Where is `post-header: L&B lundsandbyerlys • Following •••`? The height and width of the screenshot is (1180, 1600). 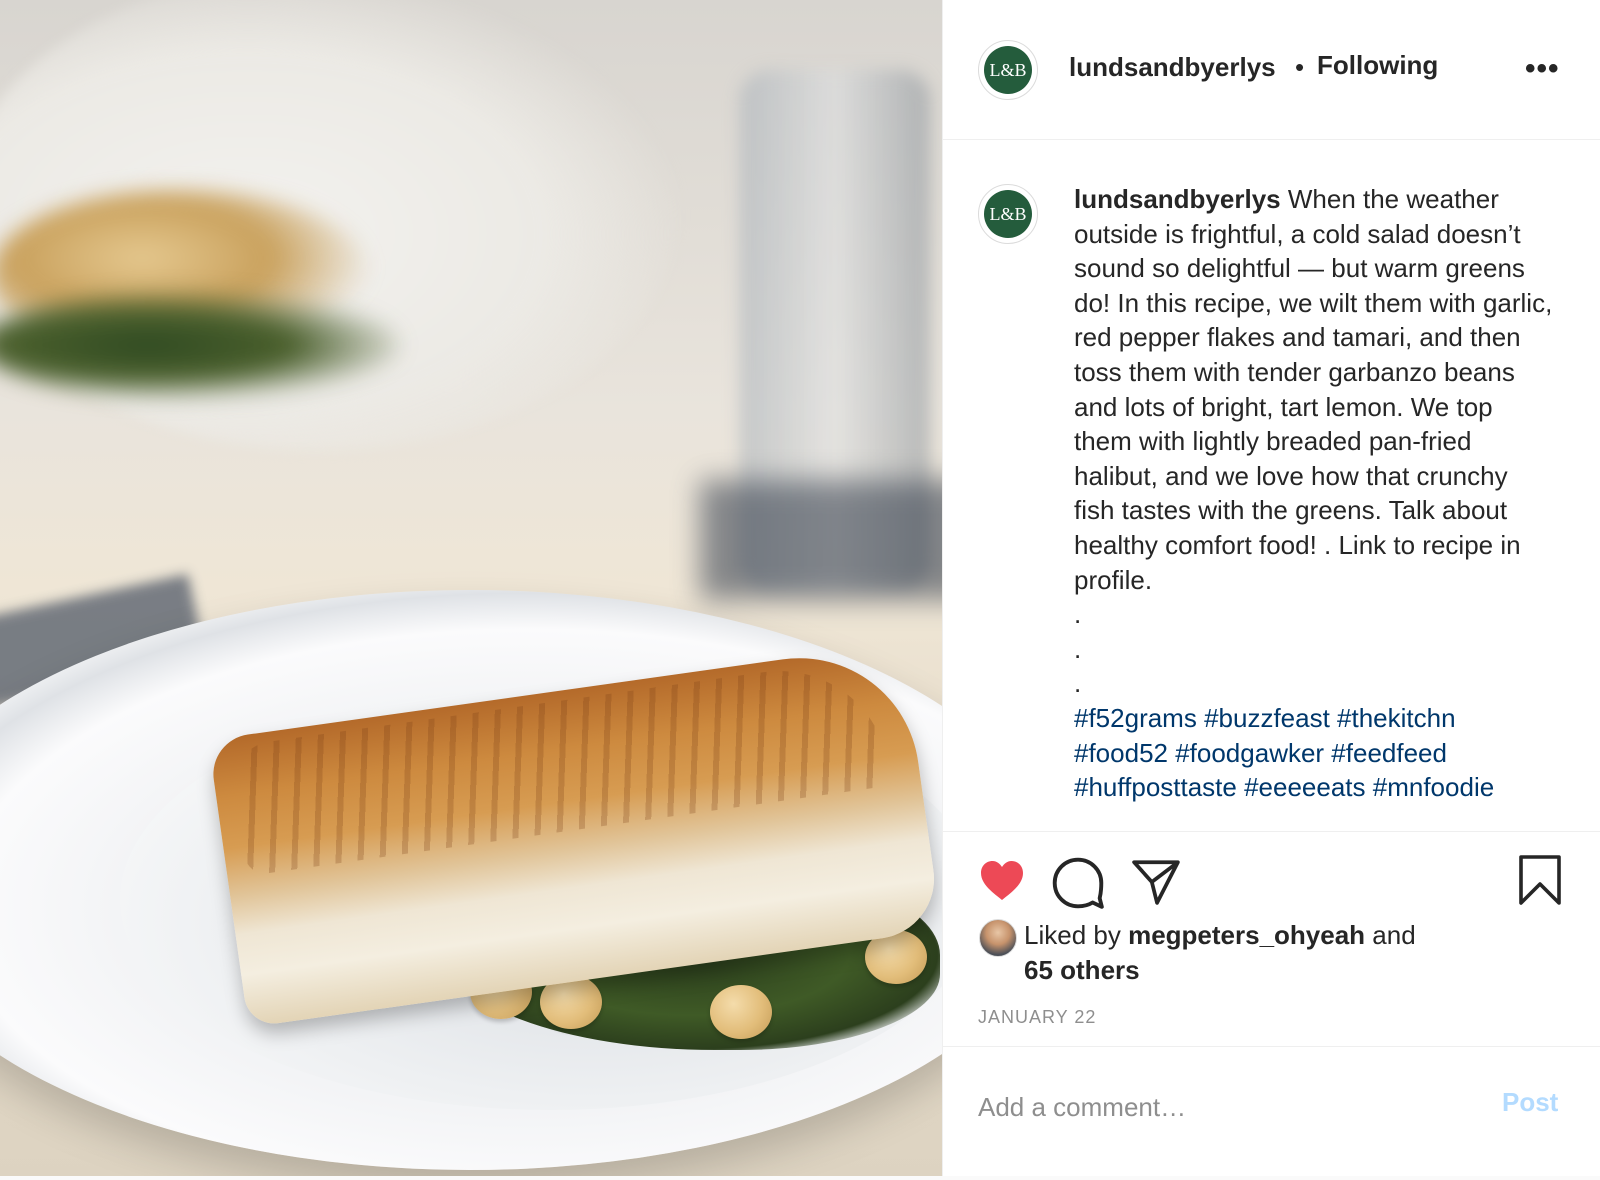
post-header: L&B lundsandbyerlys • Following ••• is located at coordinates (1271, 70).